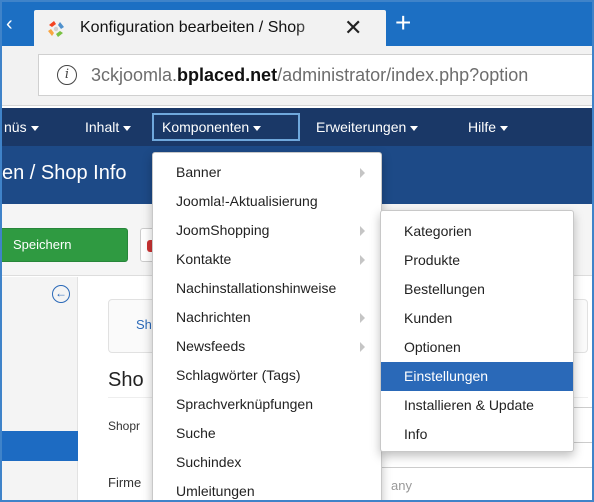  I want to click on section-title: Sho, so click(126, 380).